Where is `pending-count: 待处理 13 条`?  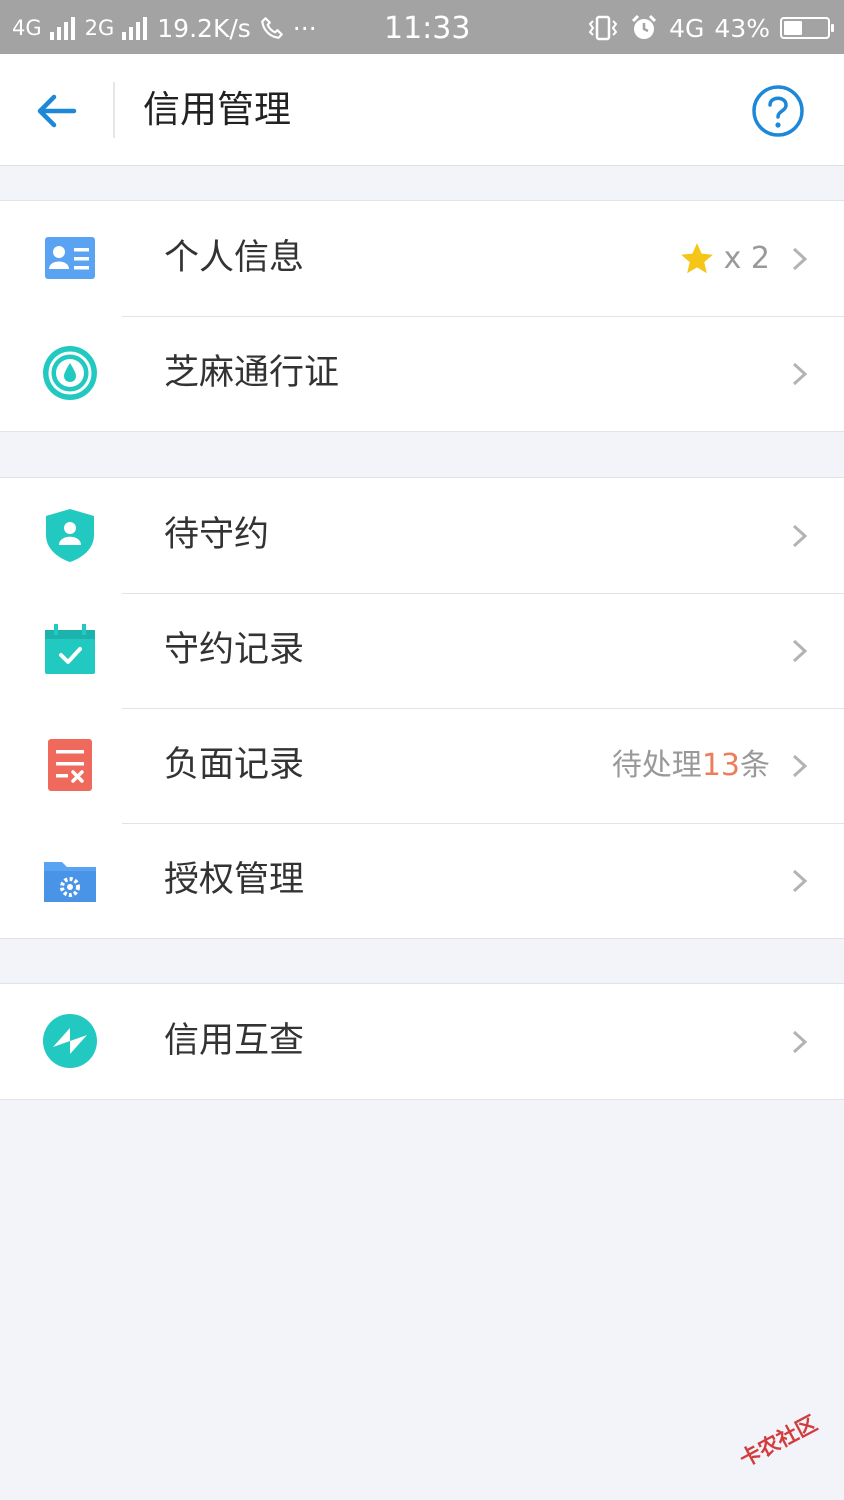
pending-count: 待处理 13 条 is located at coordinates (691, 765).